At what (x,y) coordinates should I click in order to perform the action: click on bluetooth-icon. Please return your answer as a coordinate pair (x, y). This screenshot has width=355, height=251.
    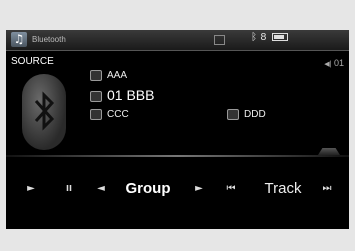
    Looking at the image, I should click on (44, 112).